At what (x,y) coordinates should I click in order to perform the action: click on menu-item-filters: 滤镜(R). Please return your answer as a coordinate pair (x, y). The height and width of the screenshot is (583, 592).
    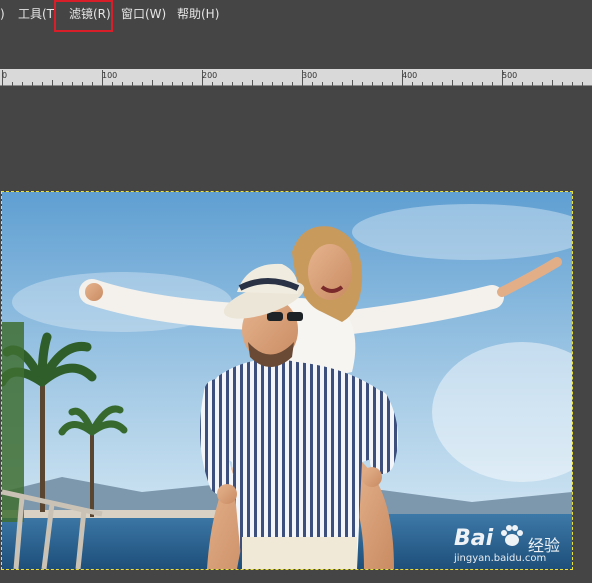
    Looking at the image, I should click on (90, 14).